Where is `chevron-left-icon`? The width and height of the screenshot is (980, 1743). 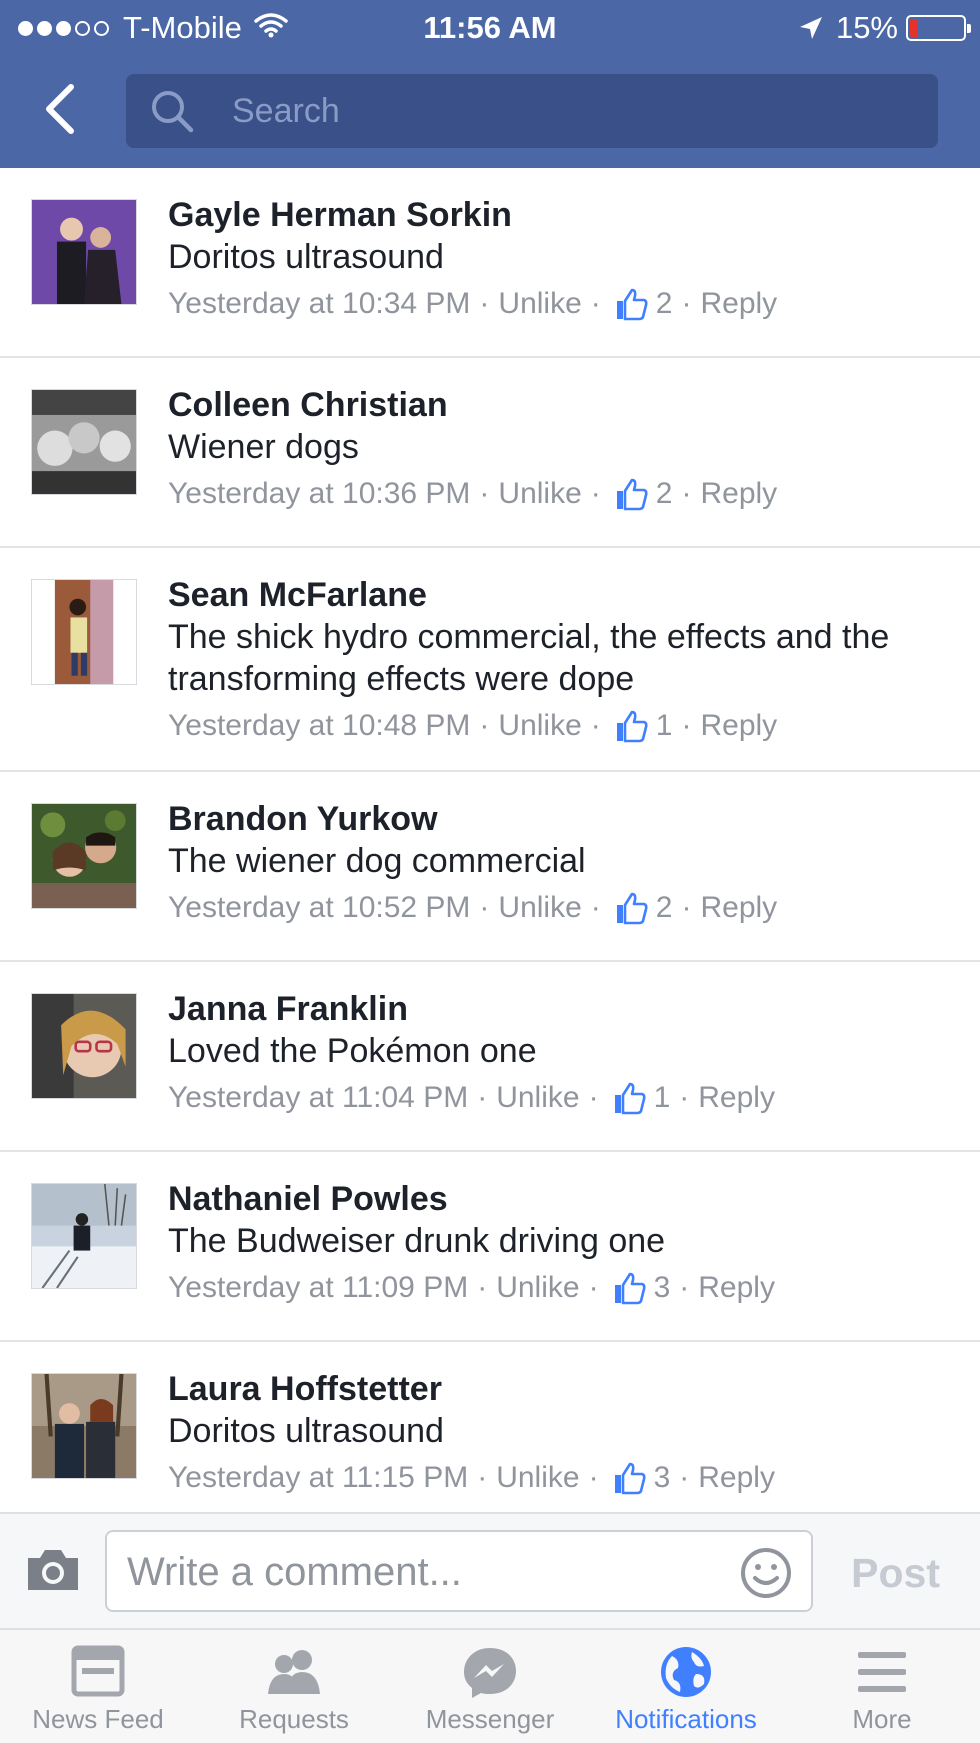
chevron-left-icon is located at coordinates (60, 111).